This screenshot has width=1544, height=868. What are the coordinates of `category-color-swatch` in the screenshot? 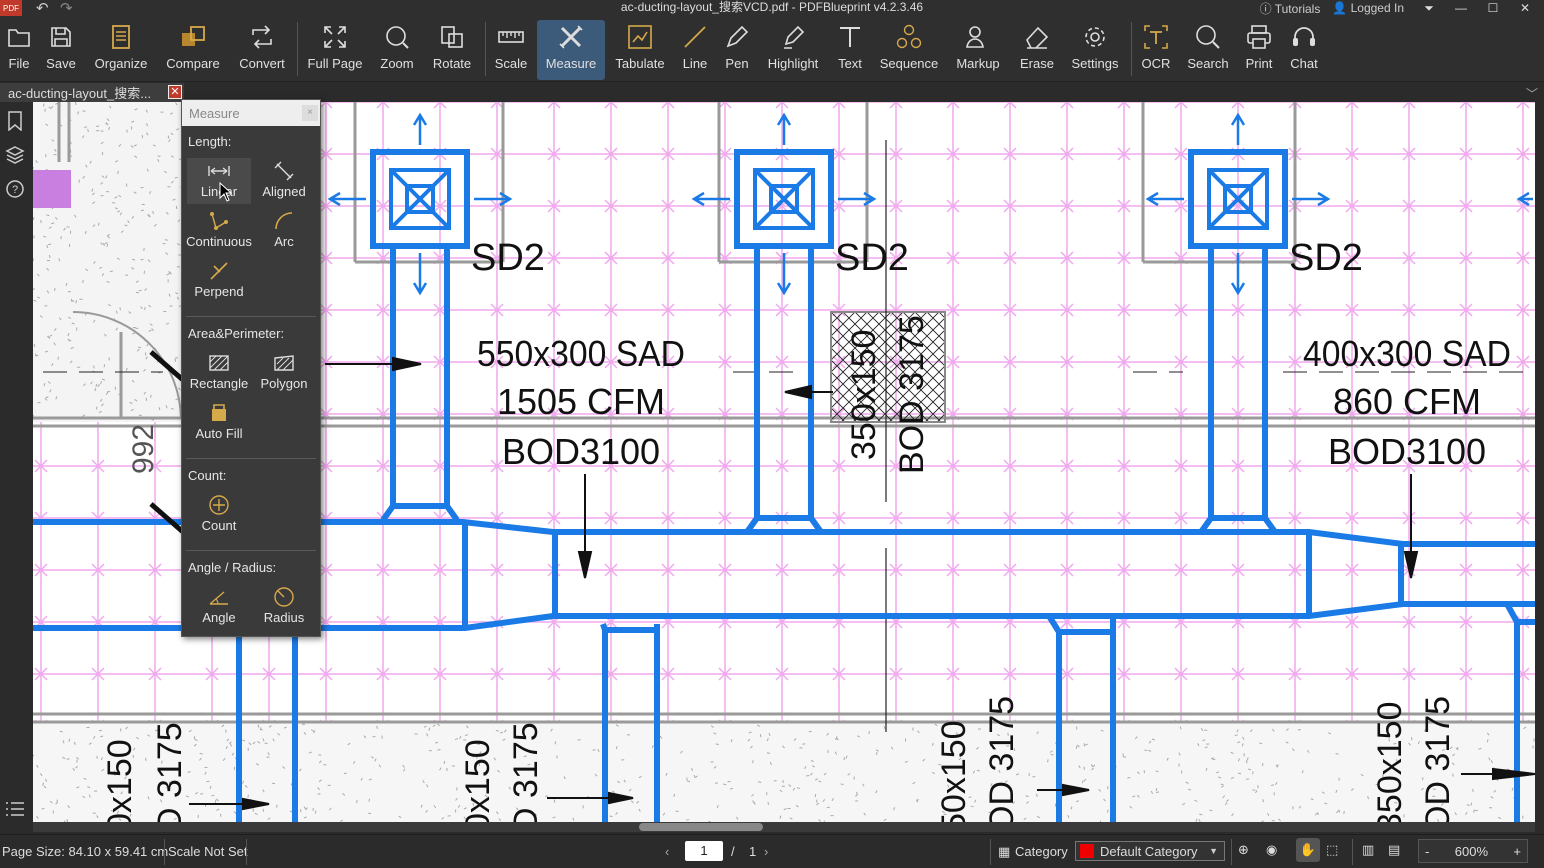 It's located at (1087, 851).